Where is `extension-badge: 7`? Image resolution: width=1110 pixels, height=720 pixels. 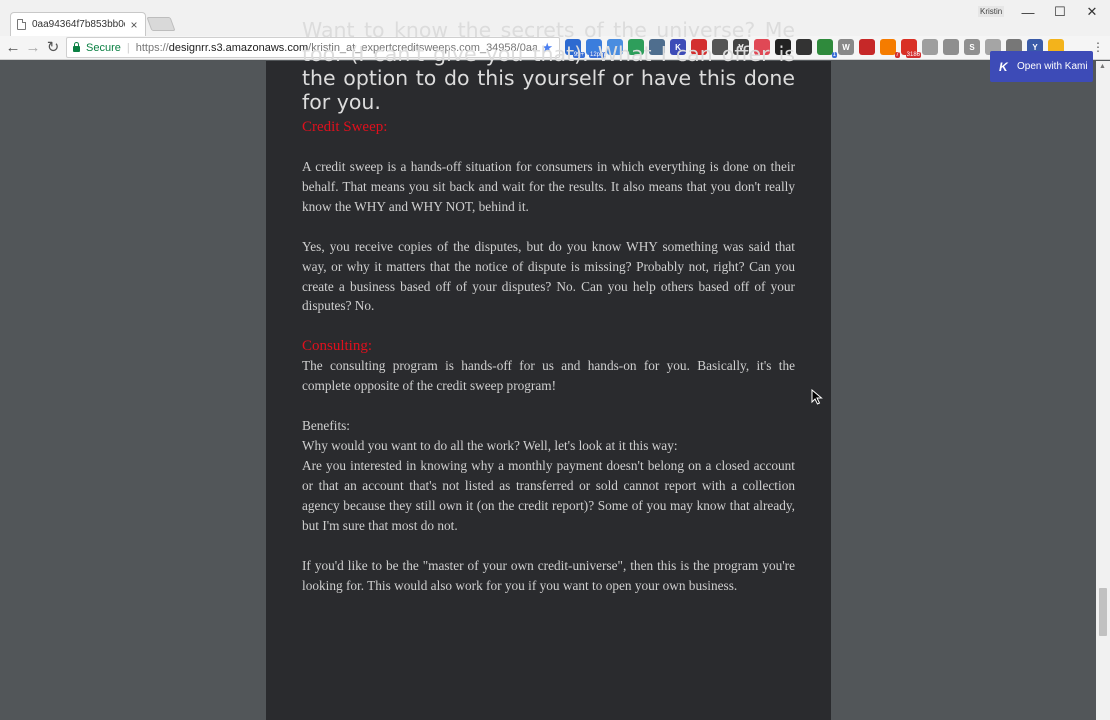
extension-badge: 7 is located at coordinates (897, 55).